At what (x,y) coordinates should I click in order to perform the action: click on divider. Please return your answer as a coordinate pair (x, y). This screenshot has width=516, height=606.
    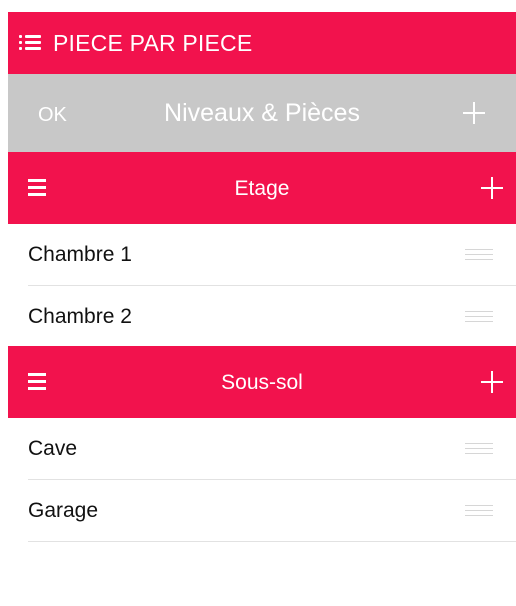
    Looking at the image, I should click on (272, 541).